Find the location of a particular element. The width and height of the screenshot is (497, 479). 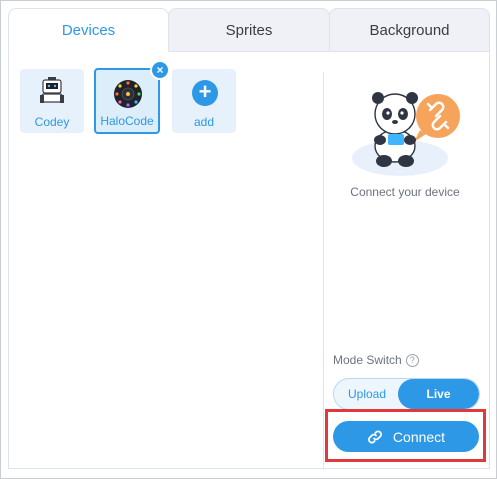

mode-switch-title: Mode Switch ? is located at coordinates (376, 360).